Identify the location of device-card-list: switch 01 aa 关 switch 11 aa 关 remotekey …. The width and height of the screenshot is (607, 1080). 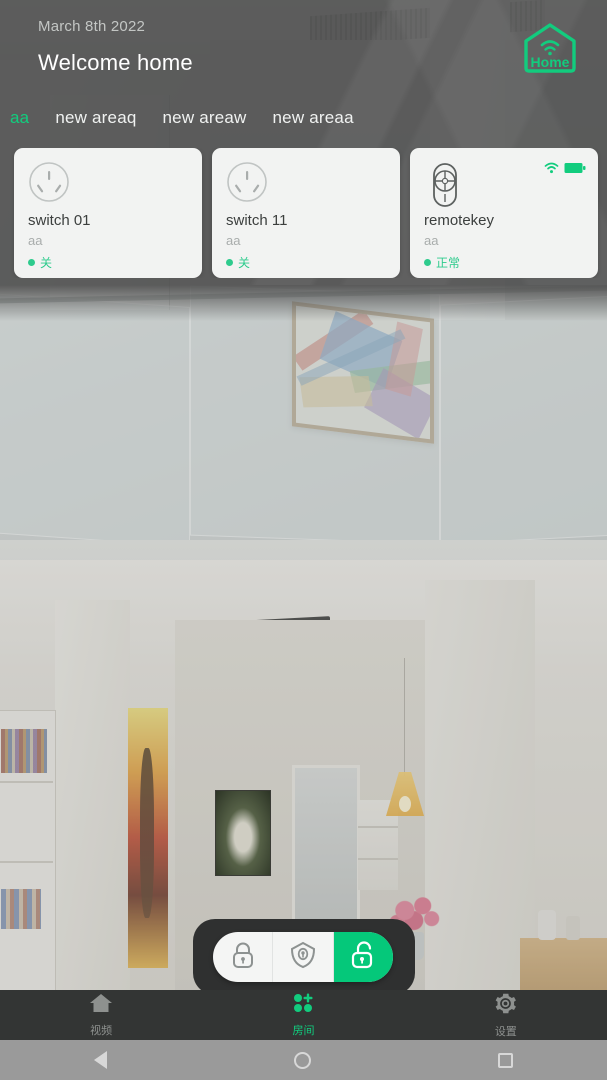
(303, 213).